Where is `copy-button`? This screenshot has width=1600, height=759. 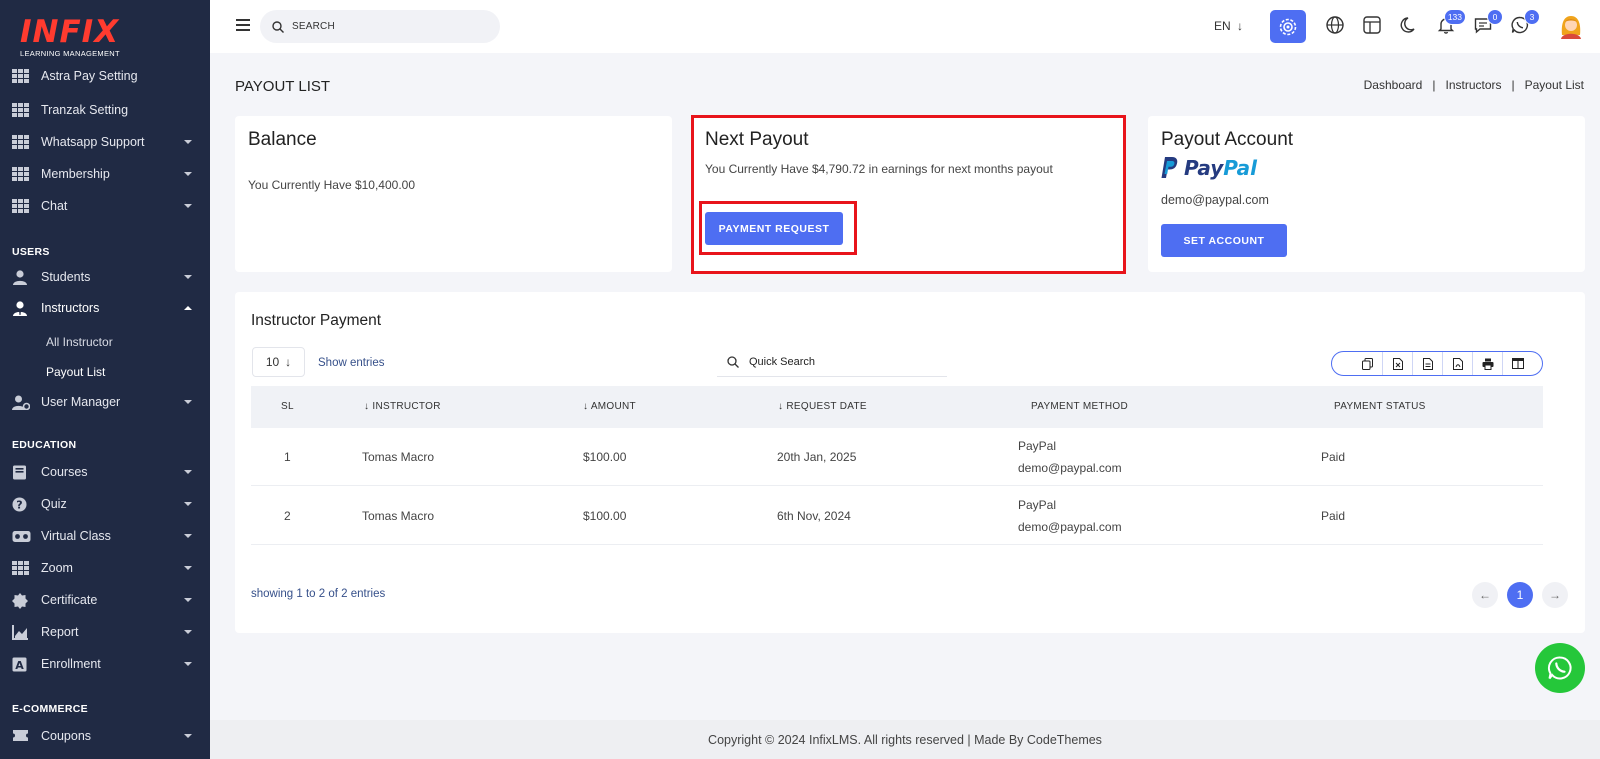
copy-button is located at coordinates (1367, 363).